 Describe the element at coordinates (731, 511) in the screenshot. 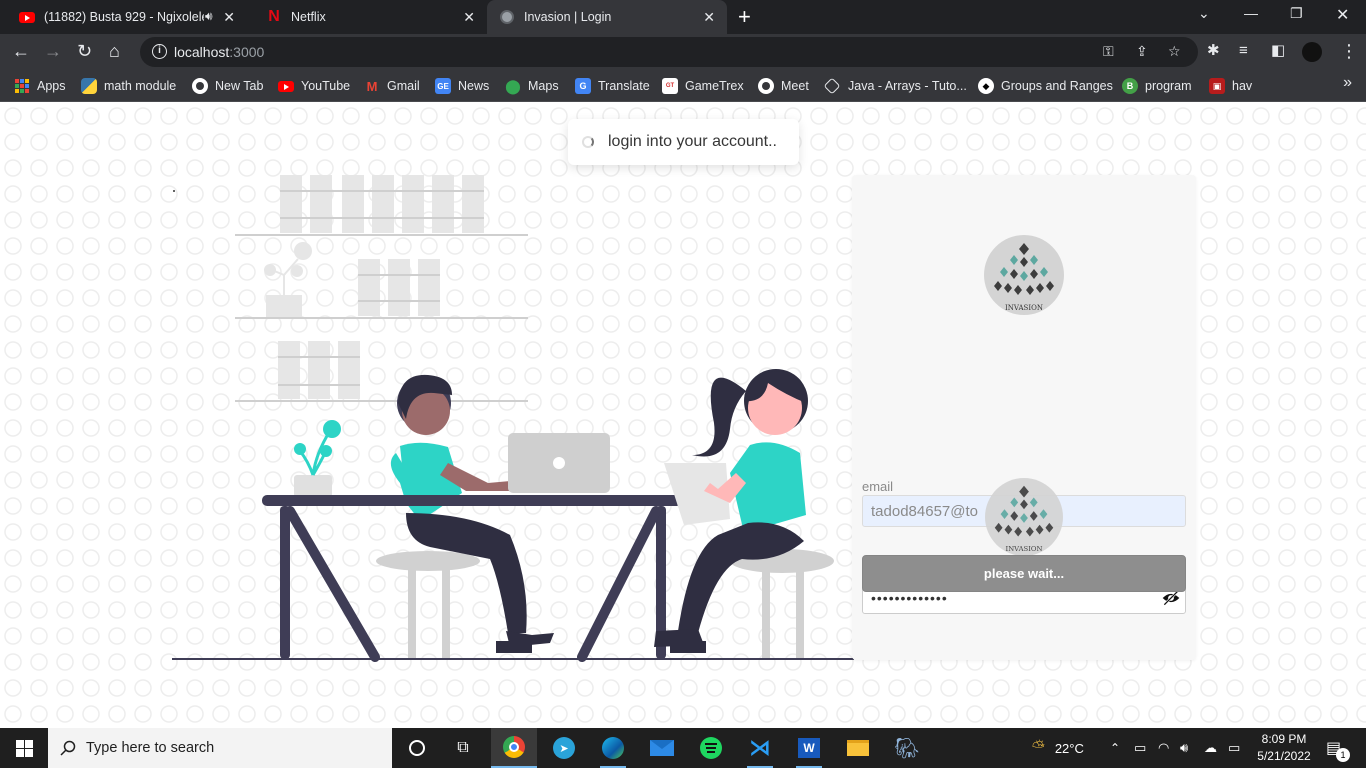

I see `person-right-illustration` at that location.